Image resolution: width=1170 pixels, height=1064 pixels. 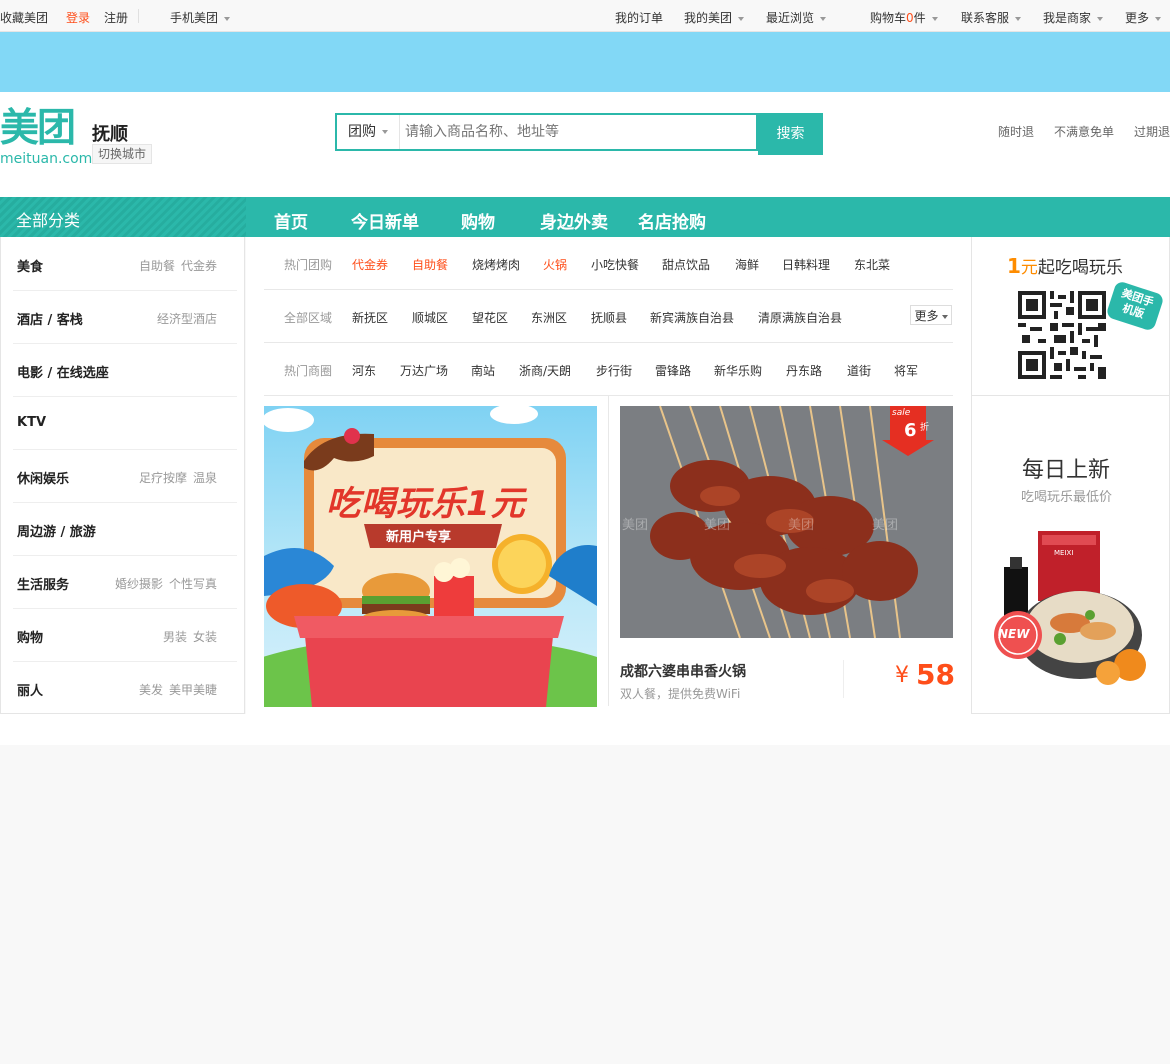 I want to click on merchant-label: 我是商家, so click(x=1067, y=18).